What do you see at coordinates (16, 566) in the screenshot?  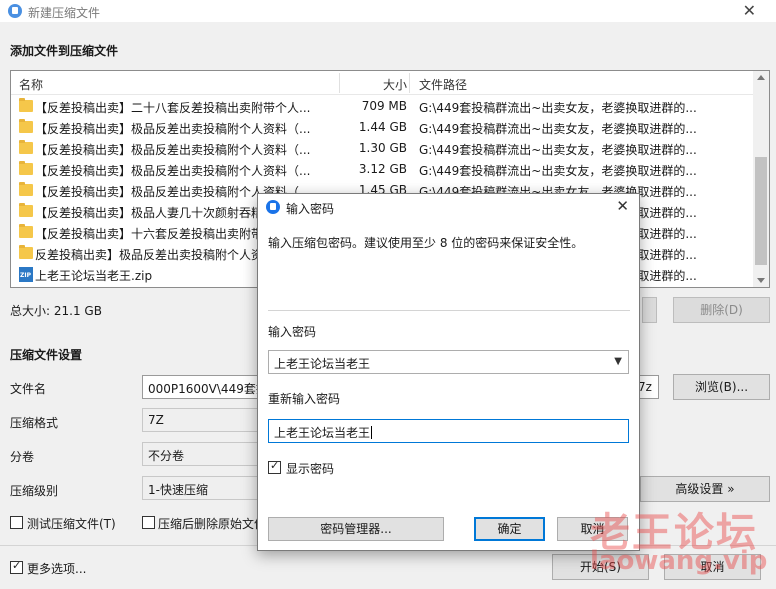 I see `more-options-checkbox` at bounding box center [16, 566].